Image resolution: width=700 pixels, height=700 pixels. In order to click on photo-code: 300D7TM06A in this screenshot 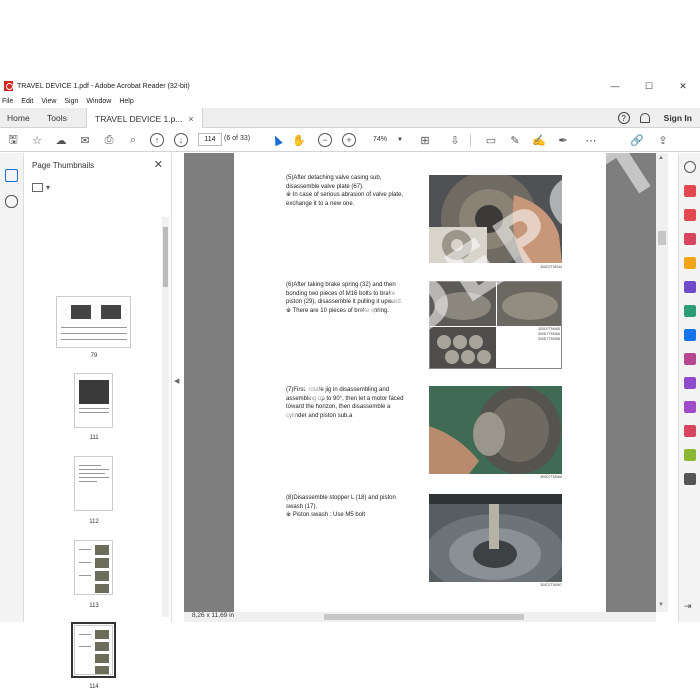, I will do `click(548, 334)`.